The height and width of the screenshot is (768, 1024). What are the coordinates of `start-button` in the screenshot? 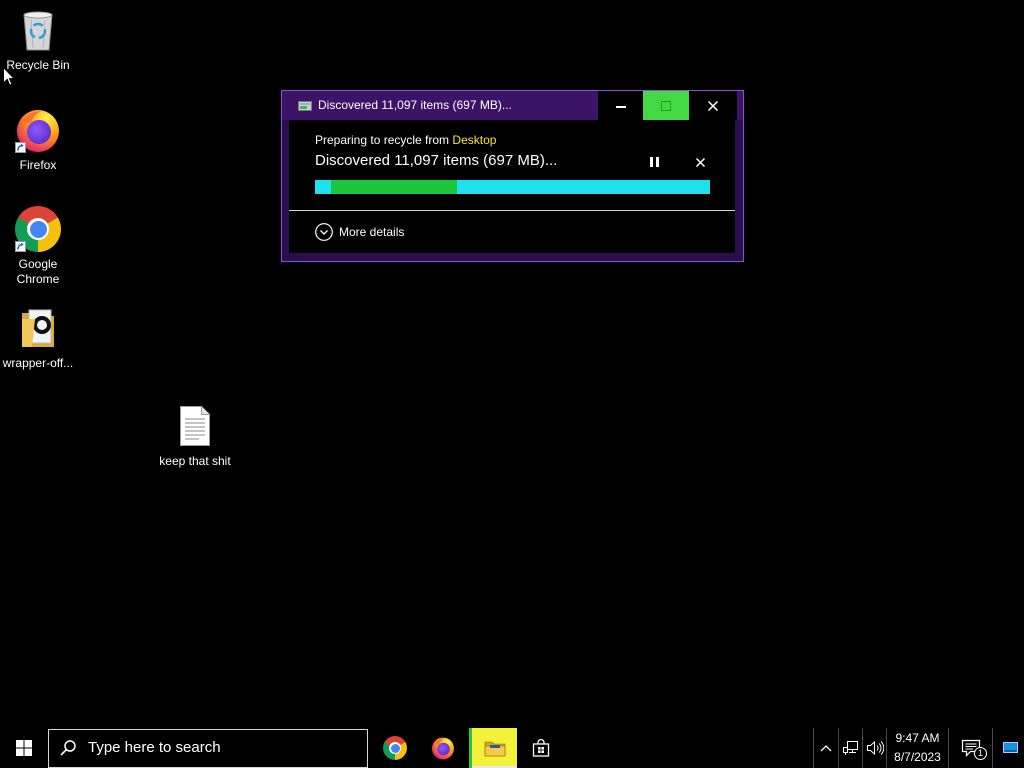 It's located at (24, 748).